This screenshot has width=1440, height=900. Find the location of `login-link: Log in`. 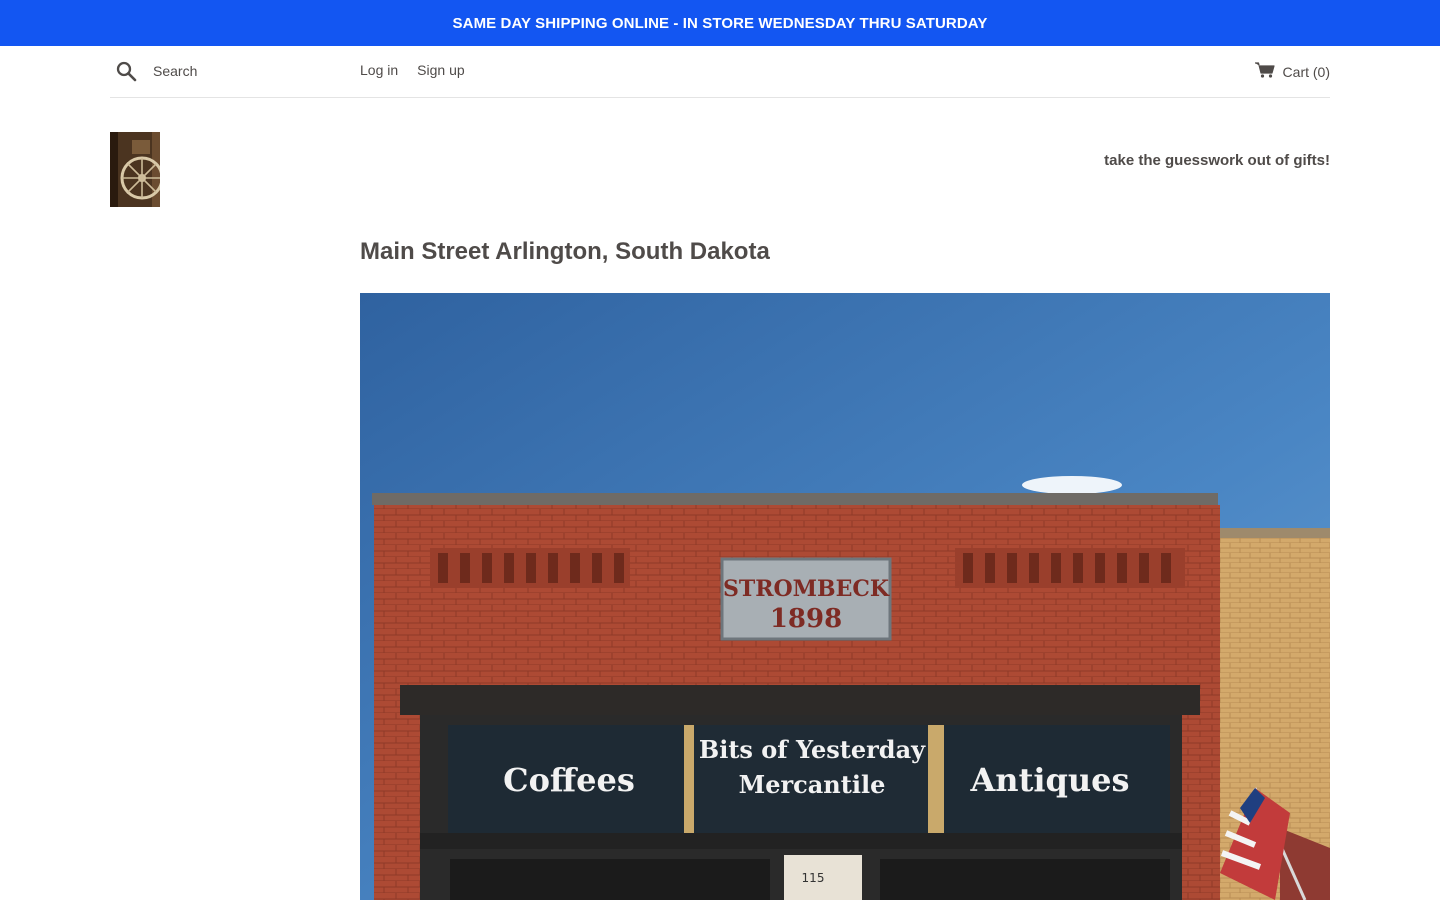

login-link: Log in is located at coordinates (379, 70).